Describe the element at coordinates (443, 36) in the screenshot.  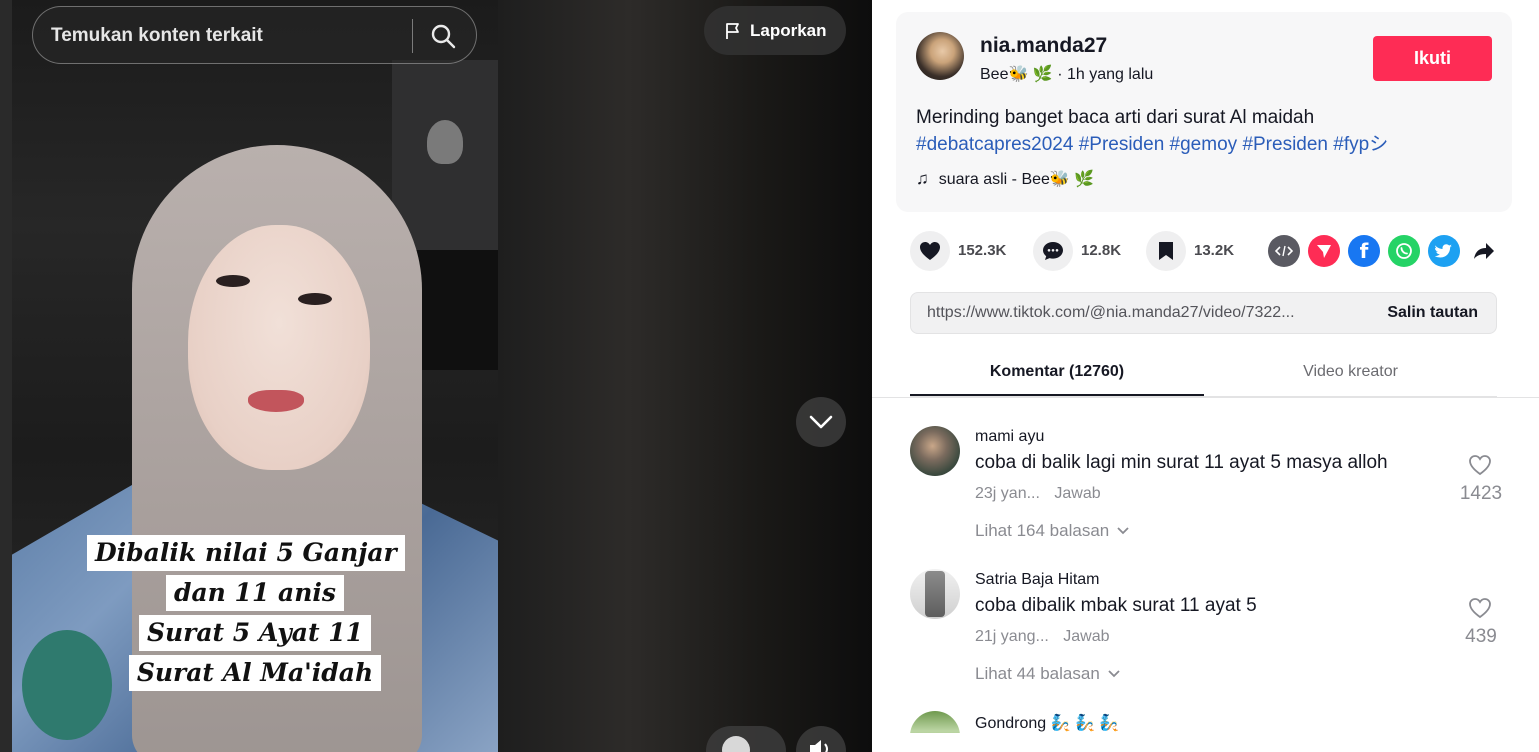
I see `search-icon` at that location.